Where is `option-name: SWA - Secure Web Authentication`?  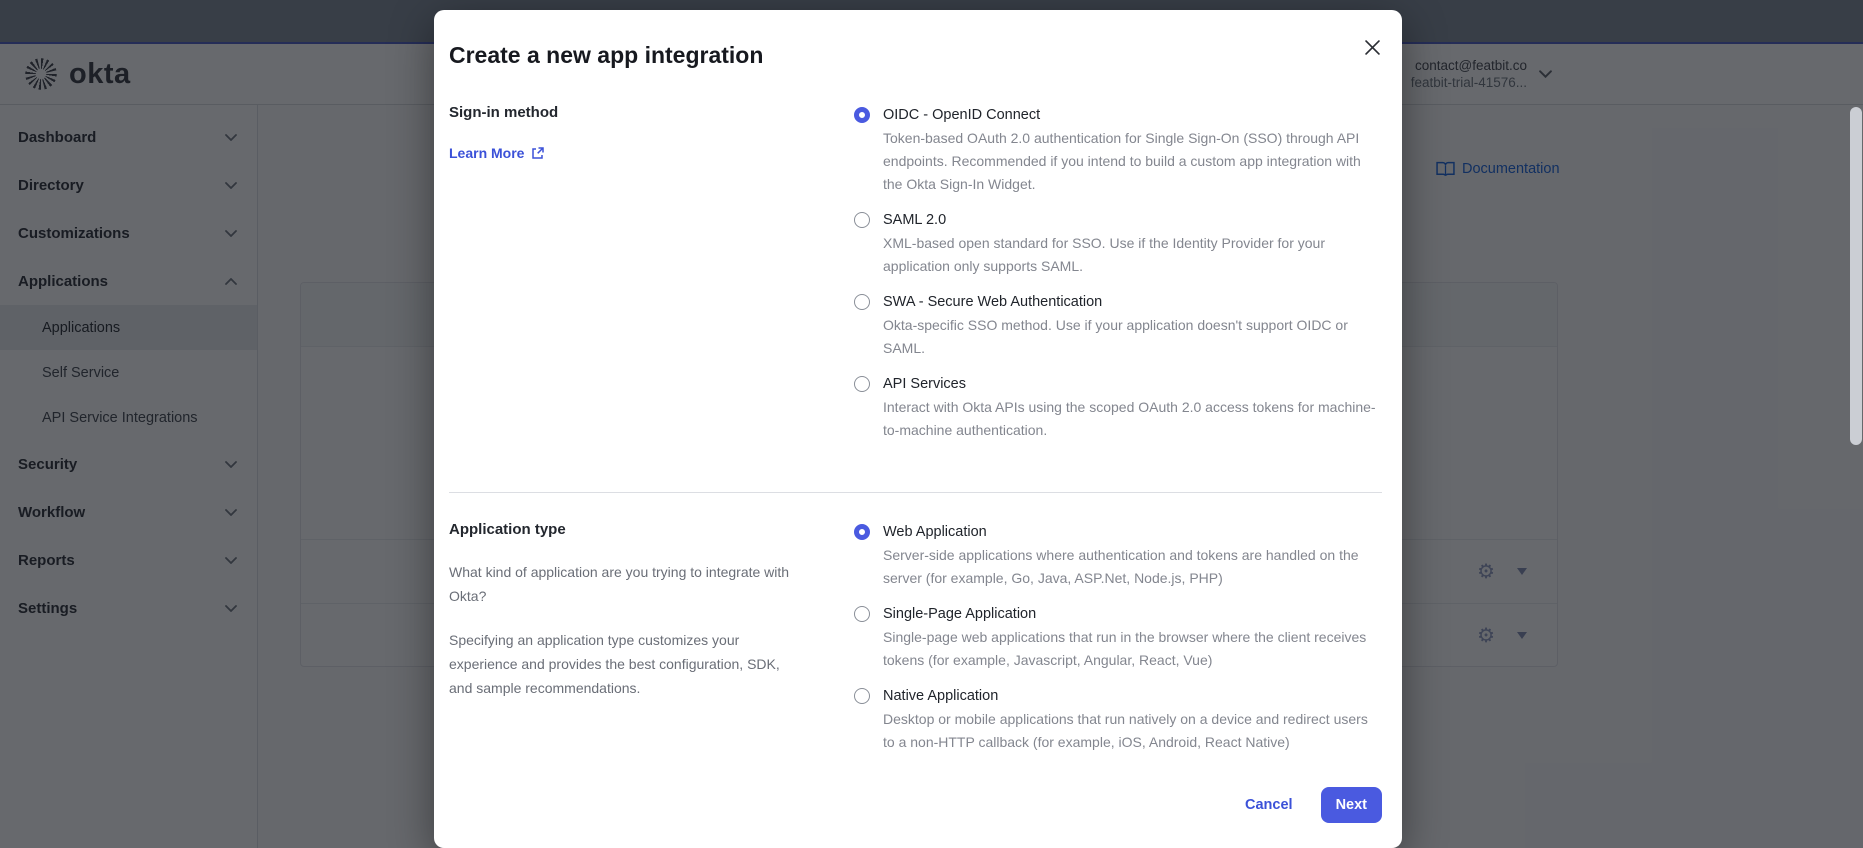 option-name: SWA - Secure Web Authentication is located at coordinates (993, 302).